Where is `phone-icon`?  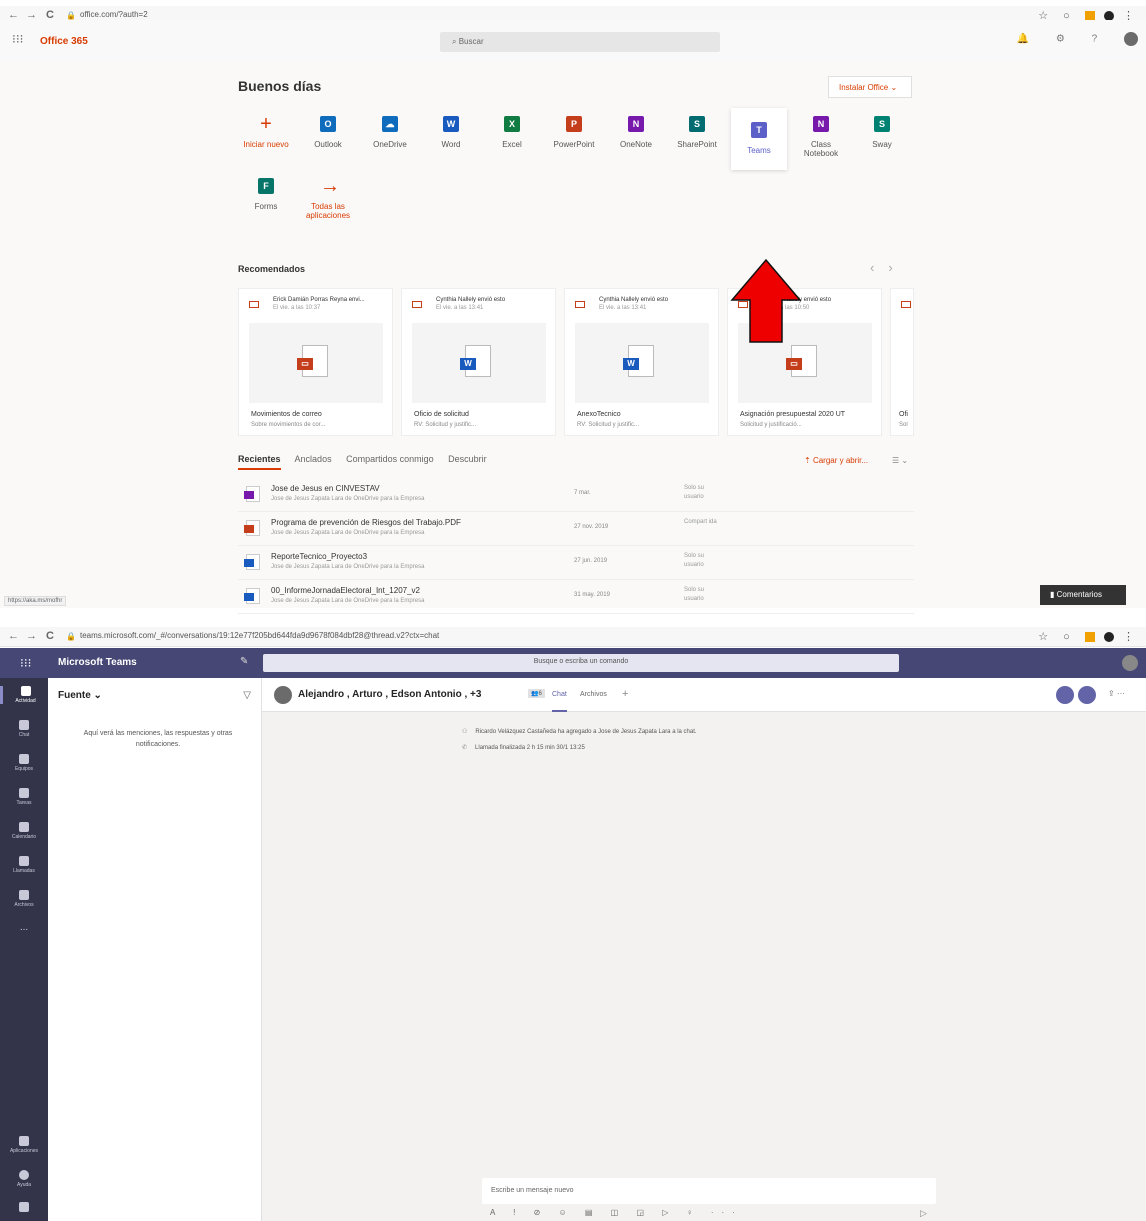 phone-icon is located at coordinates (24, 861).